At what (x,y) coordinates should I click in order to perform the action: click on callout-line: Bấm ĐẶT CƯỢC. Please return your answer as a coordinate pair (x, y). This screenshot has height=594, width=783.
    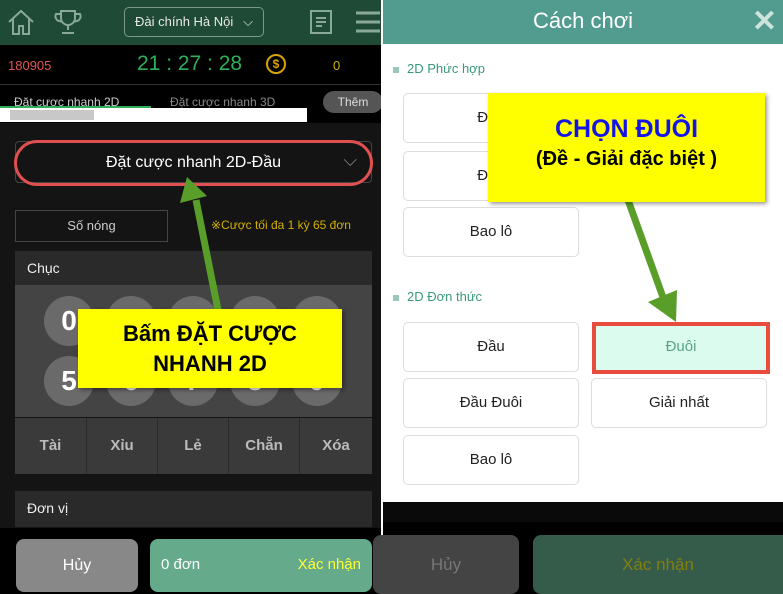
    Looking at the image, I should click on (210, 333).